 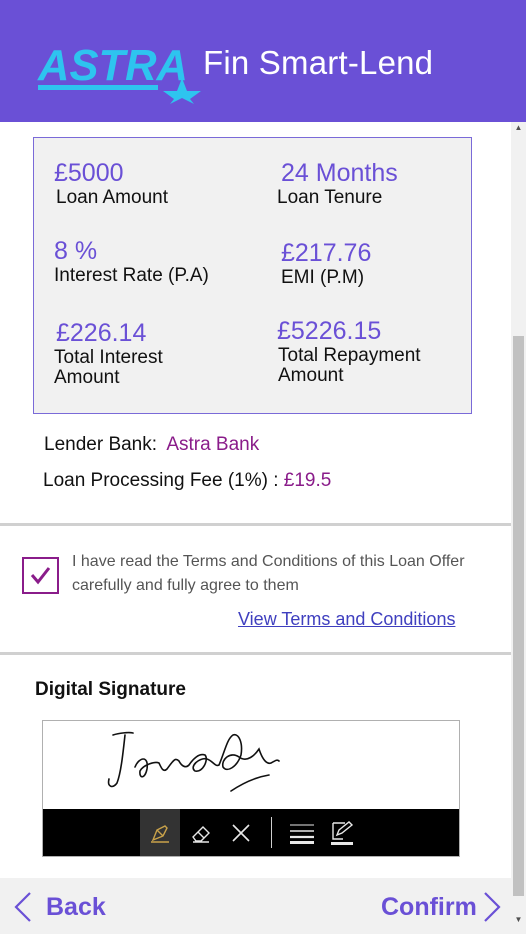 I want to click on loan-tenure-label: Loan Tenure, so click(x=330, y=197).